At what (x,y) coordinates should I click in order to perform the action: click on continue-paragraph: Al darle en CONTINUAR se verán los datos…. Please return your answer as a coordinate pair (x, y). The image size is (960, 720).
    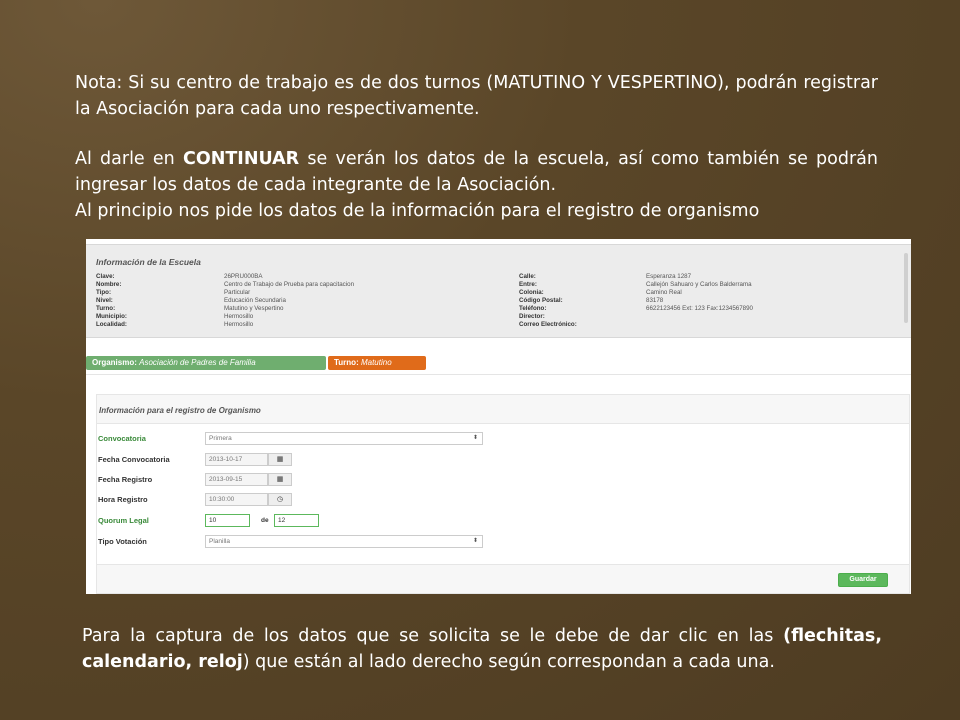
    Looking at the image, I should click on (476, 185).